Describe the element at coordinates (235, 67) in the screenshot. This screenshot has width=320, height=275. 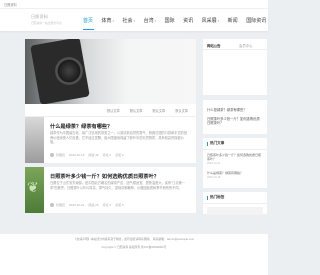
I see `sidebar-tab-box: 网站公告 会员中心` at that location.